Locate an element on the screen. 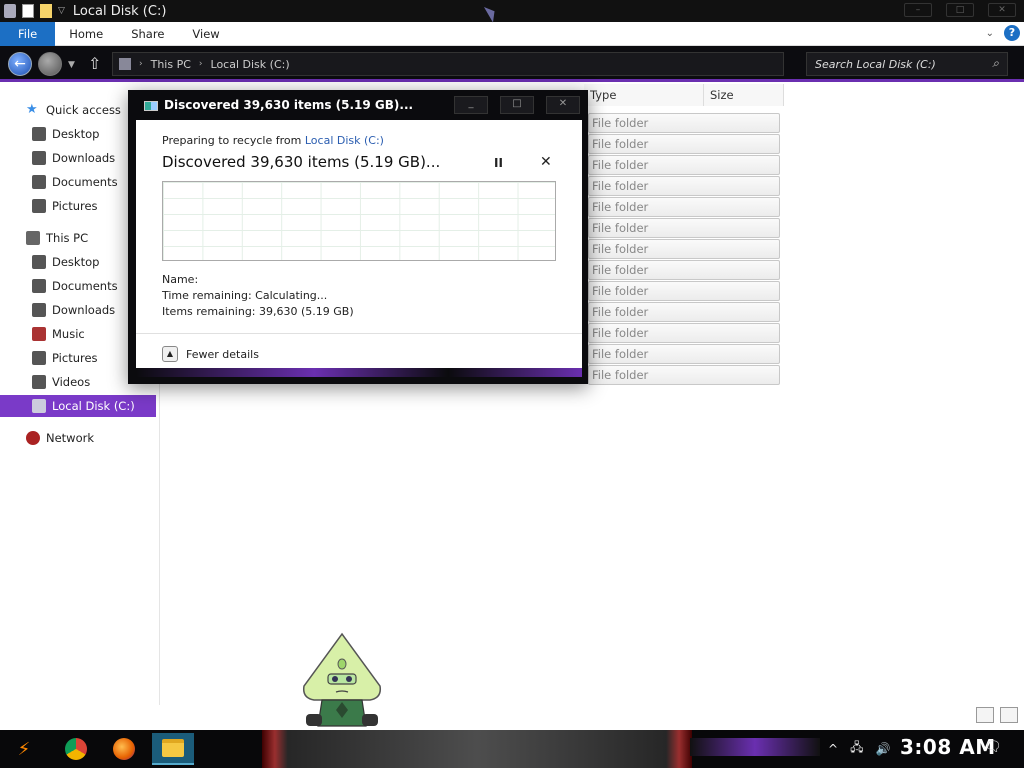 This screenshot has width=1024, height=768. search-placeholder: Search Local Disk (C:) is located at coordinates (875, 64).